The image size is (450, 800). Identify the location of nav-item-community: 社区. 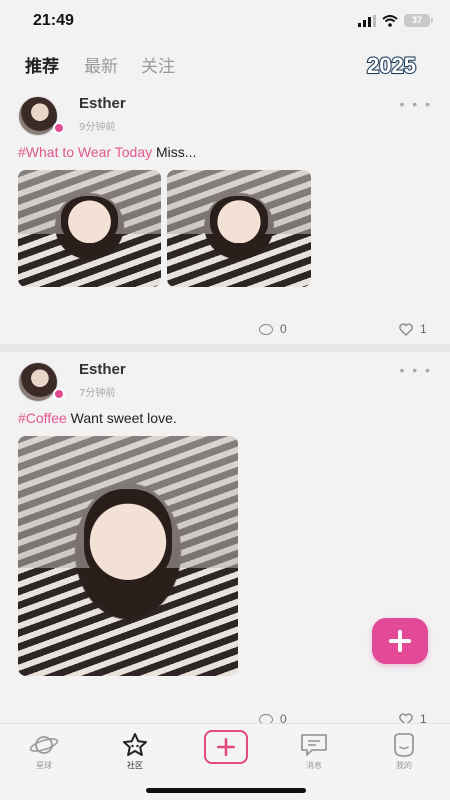
(135, 751).